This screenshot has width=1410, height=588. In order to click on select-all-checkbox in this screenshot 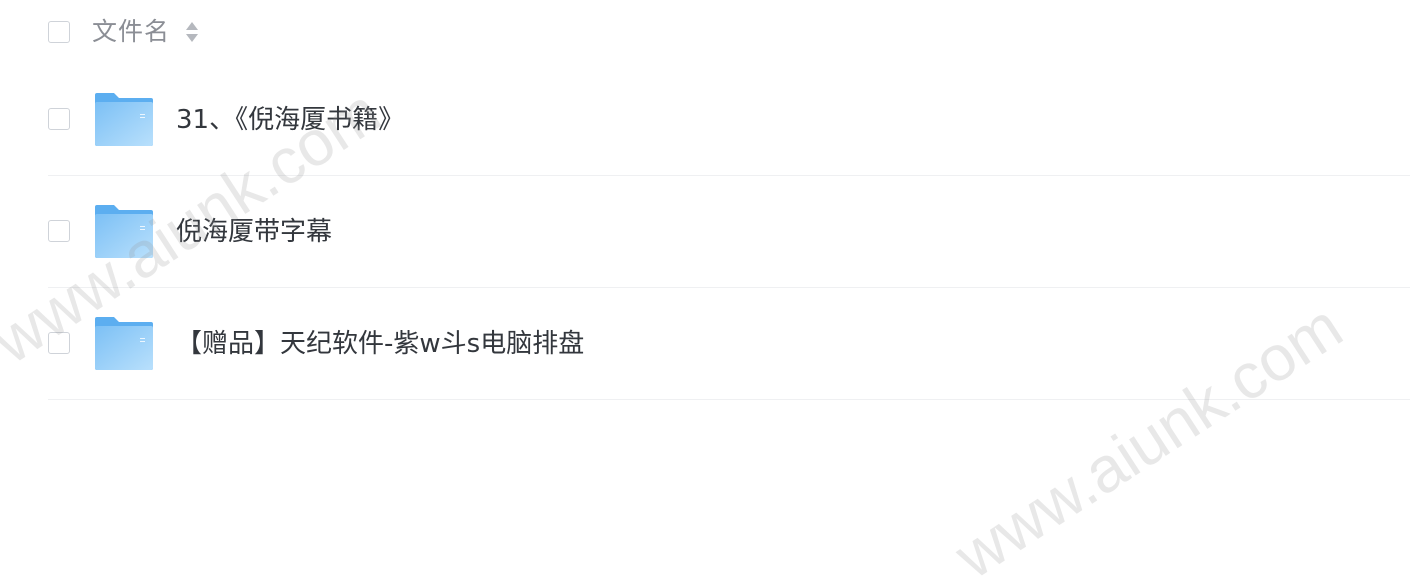, I will do `click(59, 32)`.